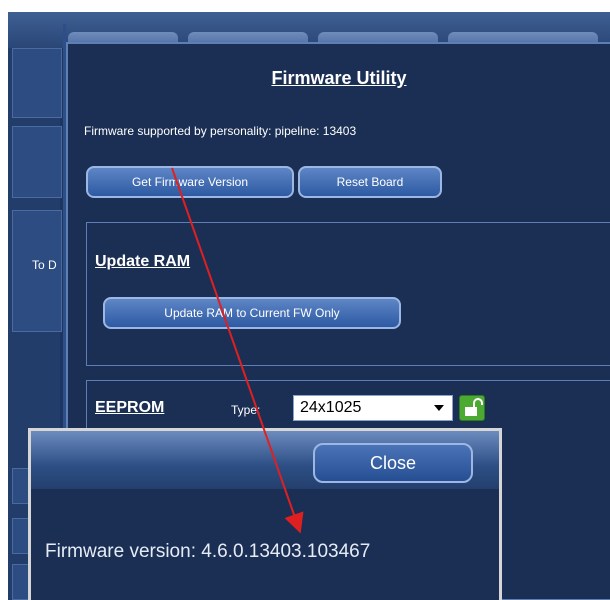 This screenshot has width=610, height=600. Describe the element at coordinates (44, 265) in the screenshot. I see `background-truncated-label: To D` at that location.